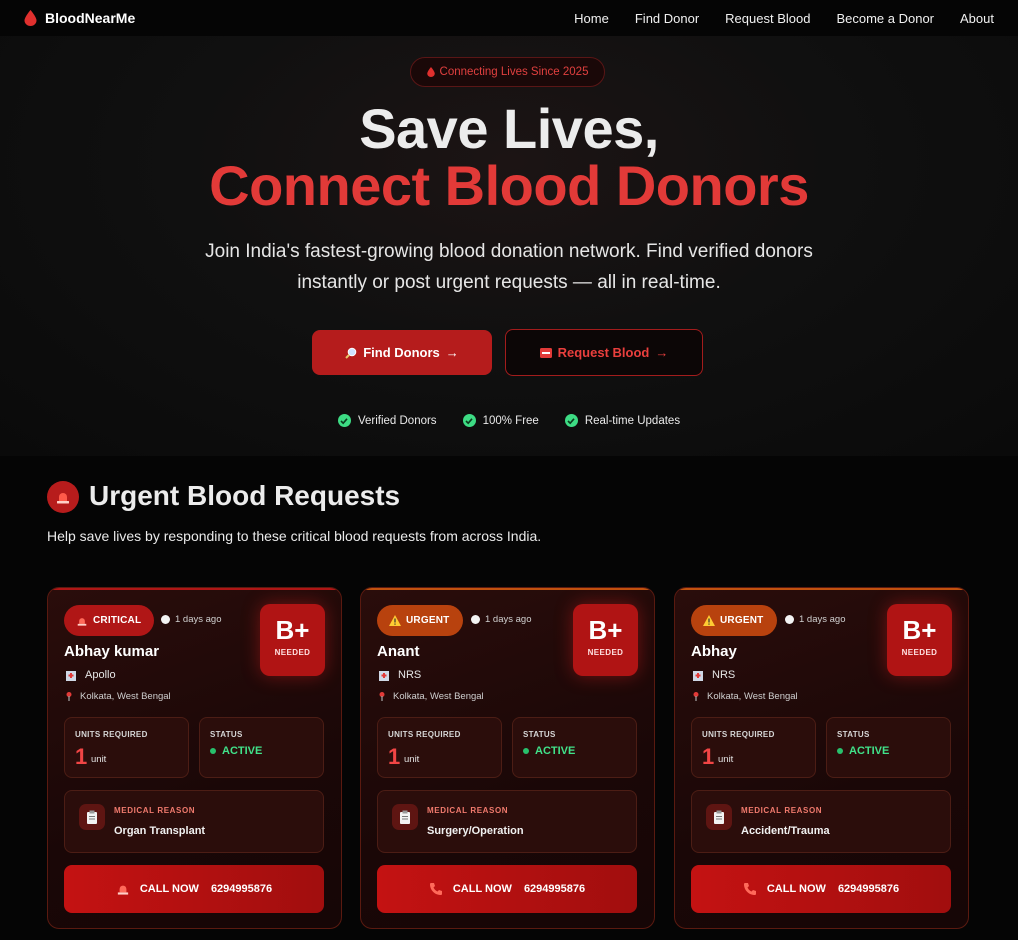 The image size is (1018, 940). I want to click on brand: BloodNearMe, so click(79, 18).